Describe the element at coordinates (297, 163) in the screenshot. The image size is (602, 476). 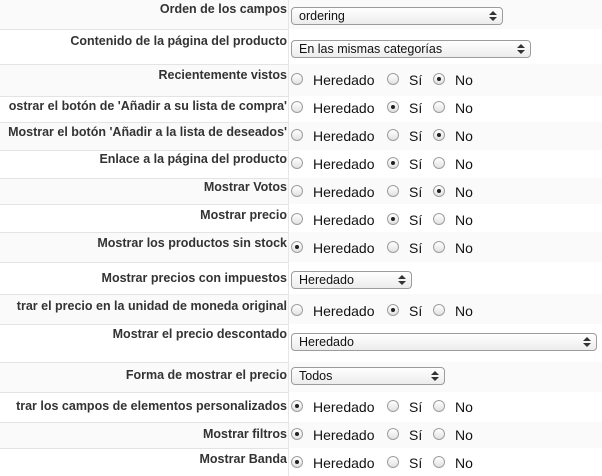
I see `product-page-link-radio-inherited` at that location.